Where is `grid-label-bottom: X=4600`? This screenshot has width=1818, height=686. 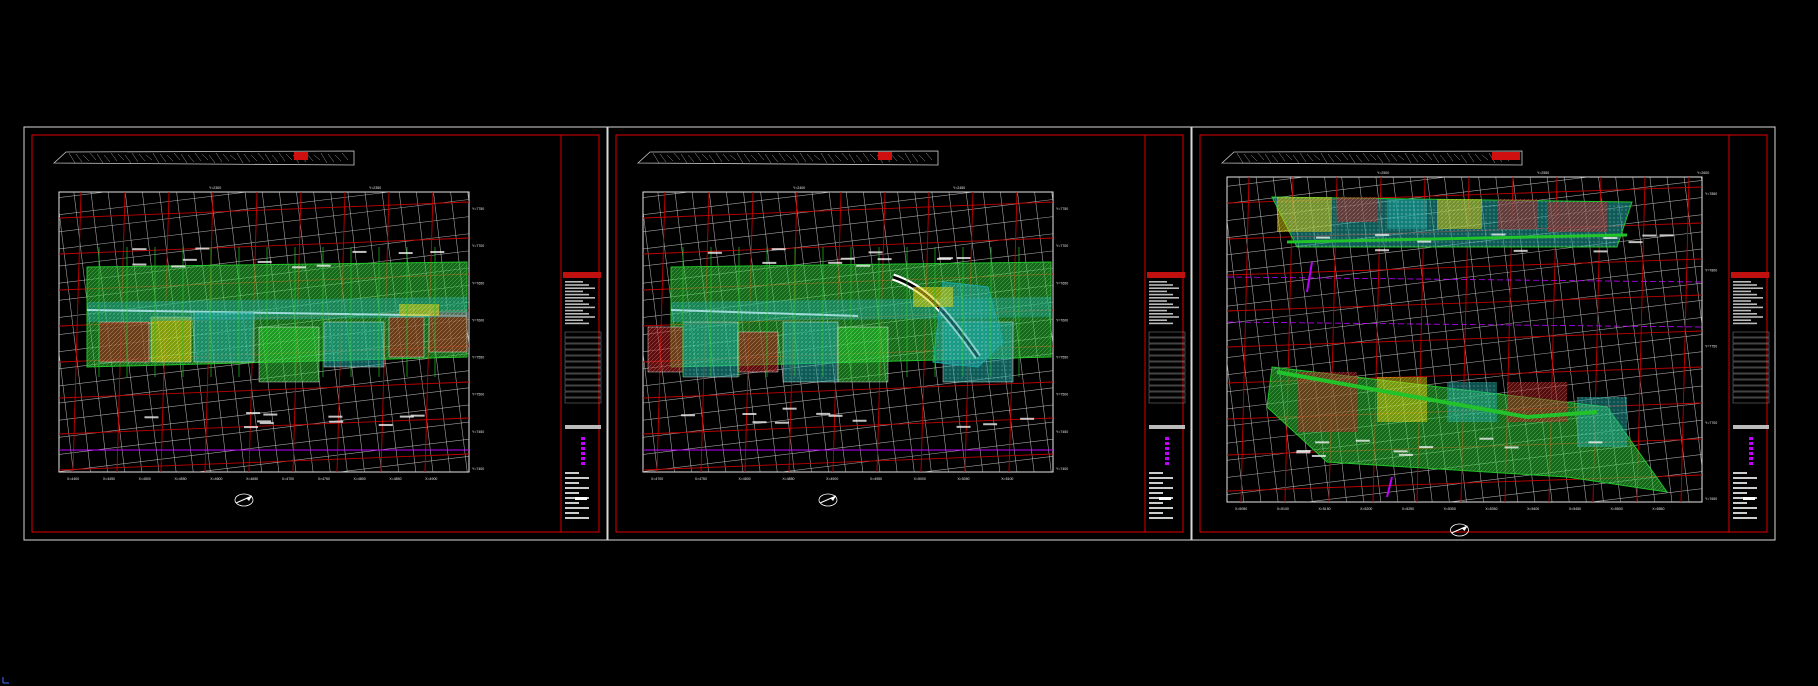
grid-label-bottom: X=4600 is located at coordinates (216, 479).